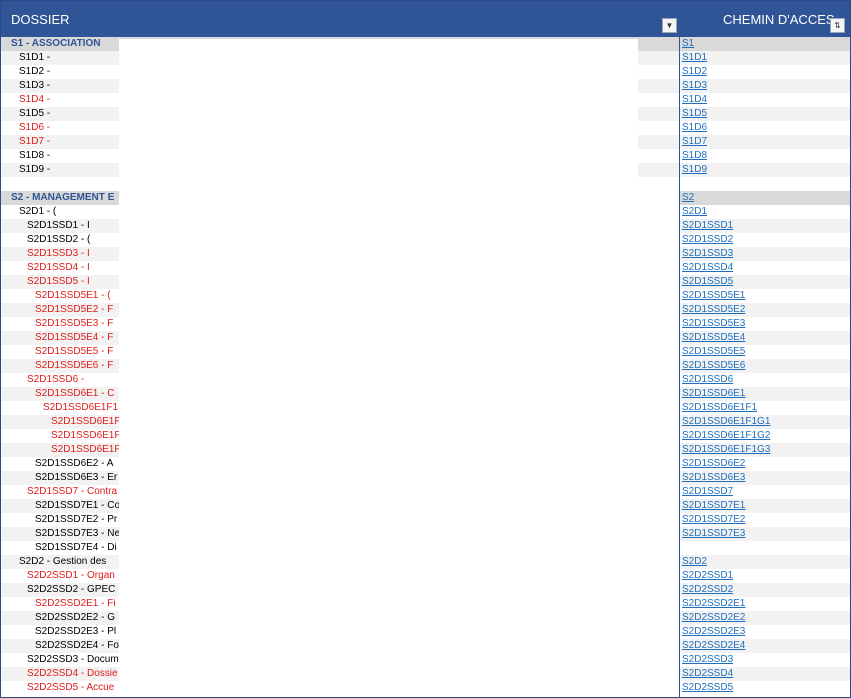 The height and width of the screenshot is (698, 851). I want to click on path-link: S1D7, so click(694, 142).